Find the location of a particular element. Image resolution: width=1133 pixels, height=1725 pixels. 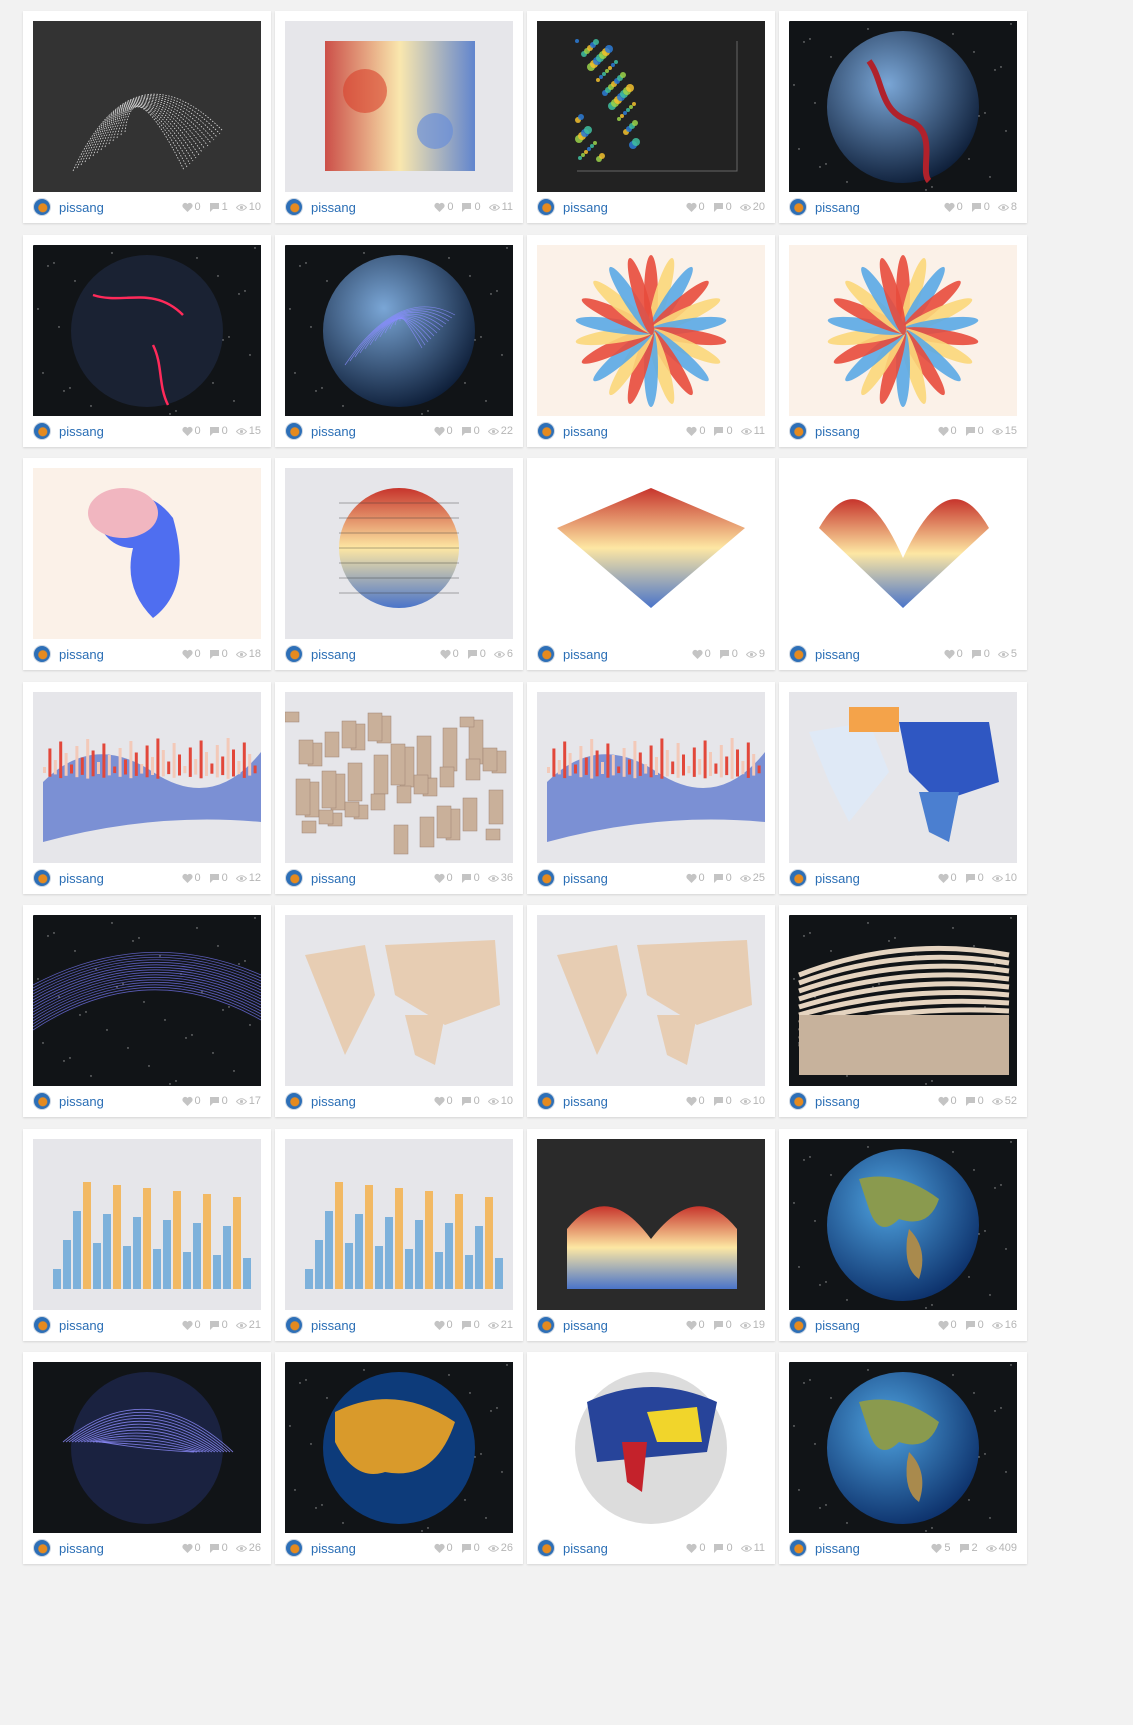

chart-card: pissang 0 0 36 is located at coordinates (399, 788).